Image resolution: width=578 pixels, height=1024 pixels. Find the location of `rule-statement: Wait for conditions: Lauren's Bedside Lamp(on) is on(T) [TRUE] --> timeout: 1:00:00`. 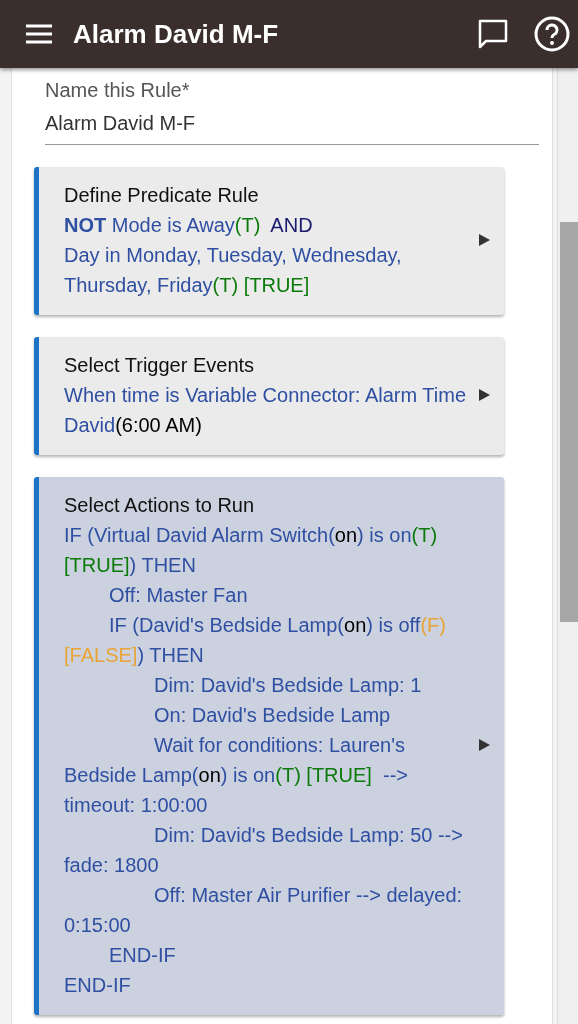

rule-statement: Wait for conditions: Lauren's Bedside Lamp(on) is on(T) [TRUE] --> timeout: 1:00:00 is located at coordinates (237, 775).